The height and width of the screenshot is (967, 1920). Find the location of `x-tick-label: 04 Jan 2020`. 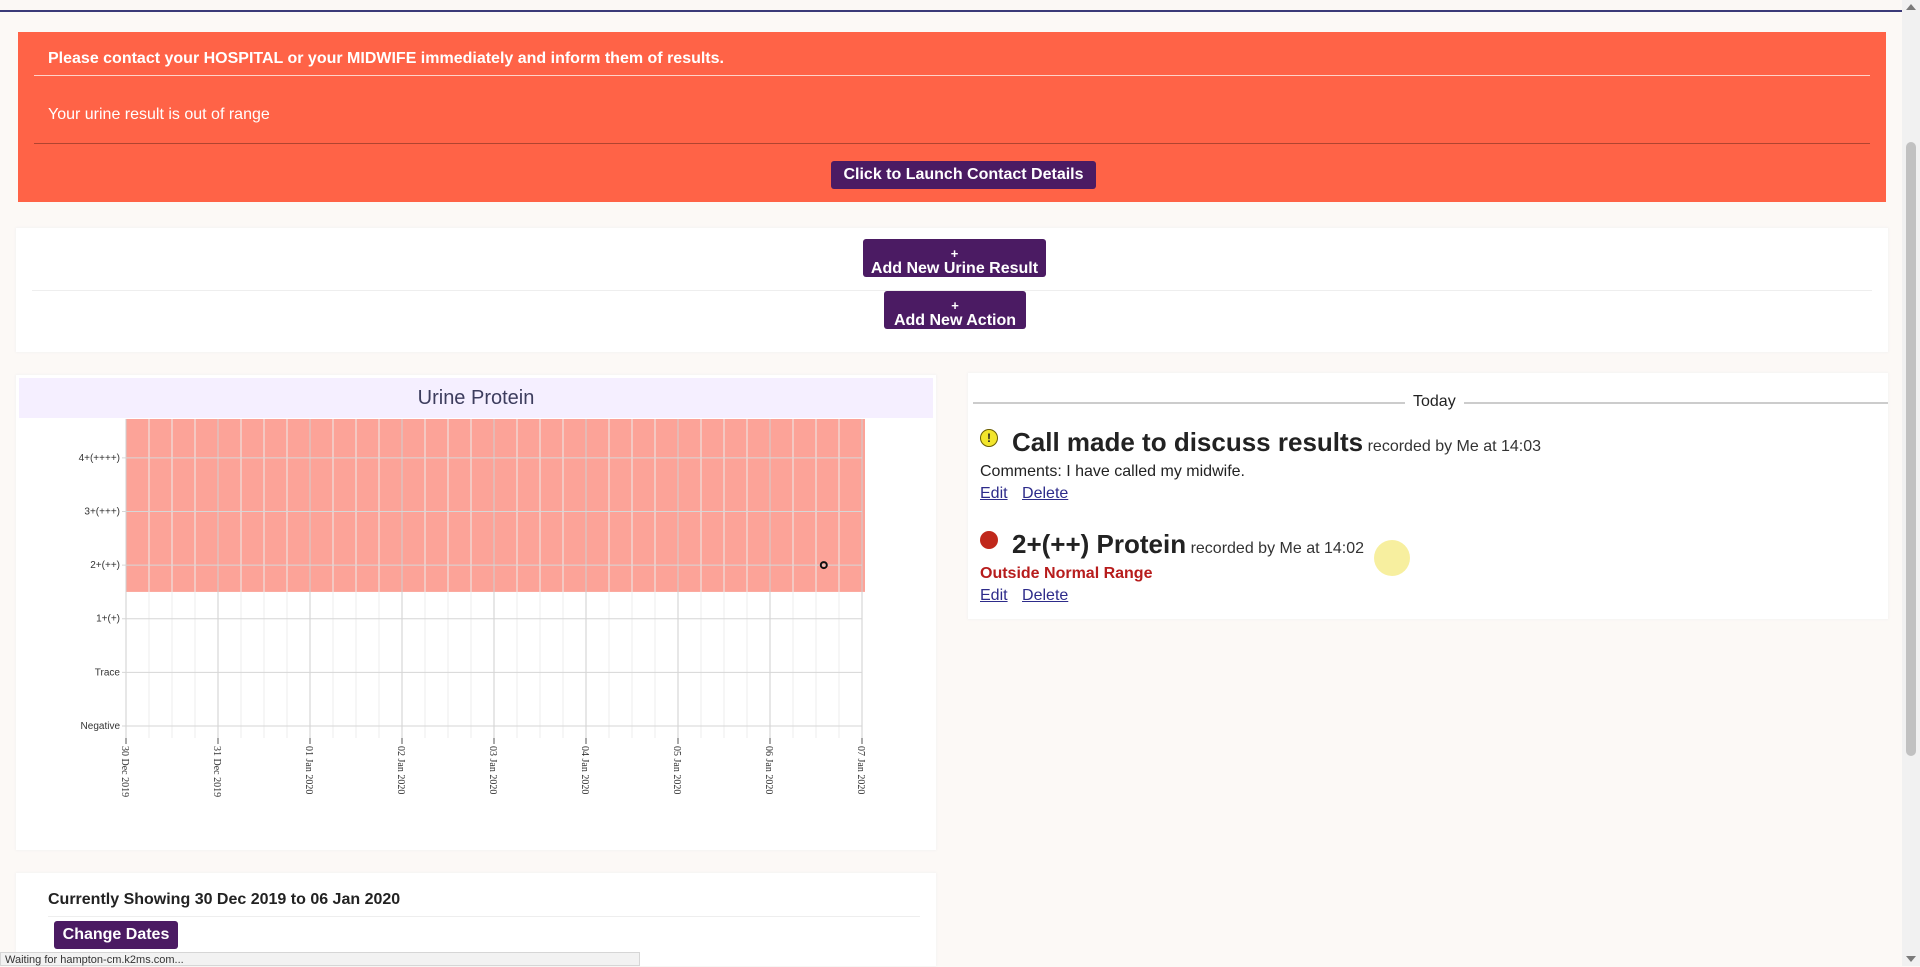

x-tick-label: 04 Jan 2020 is located at coordinates (584, 770).